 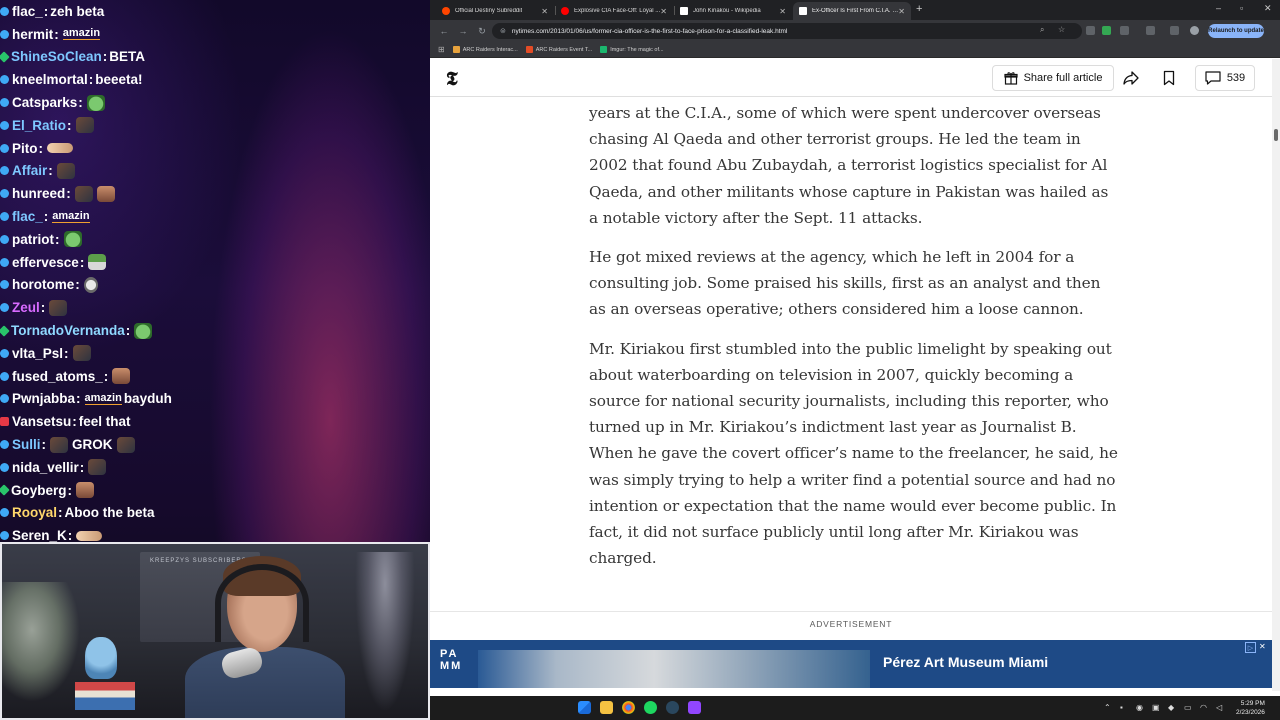 I want to click on close-window-icon: ✕, so click(x=1268, y=8).